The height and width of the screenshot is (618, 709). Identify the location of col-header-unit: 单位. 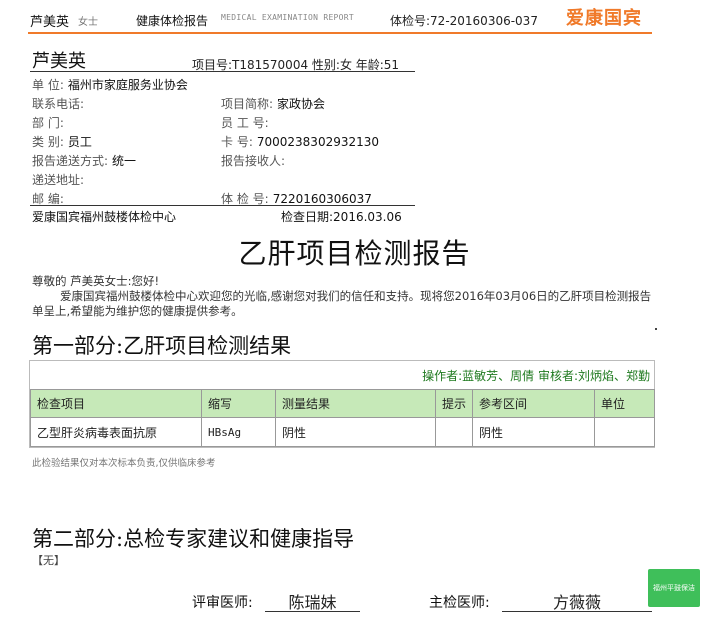
(624, 403).